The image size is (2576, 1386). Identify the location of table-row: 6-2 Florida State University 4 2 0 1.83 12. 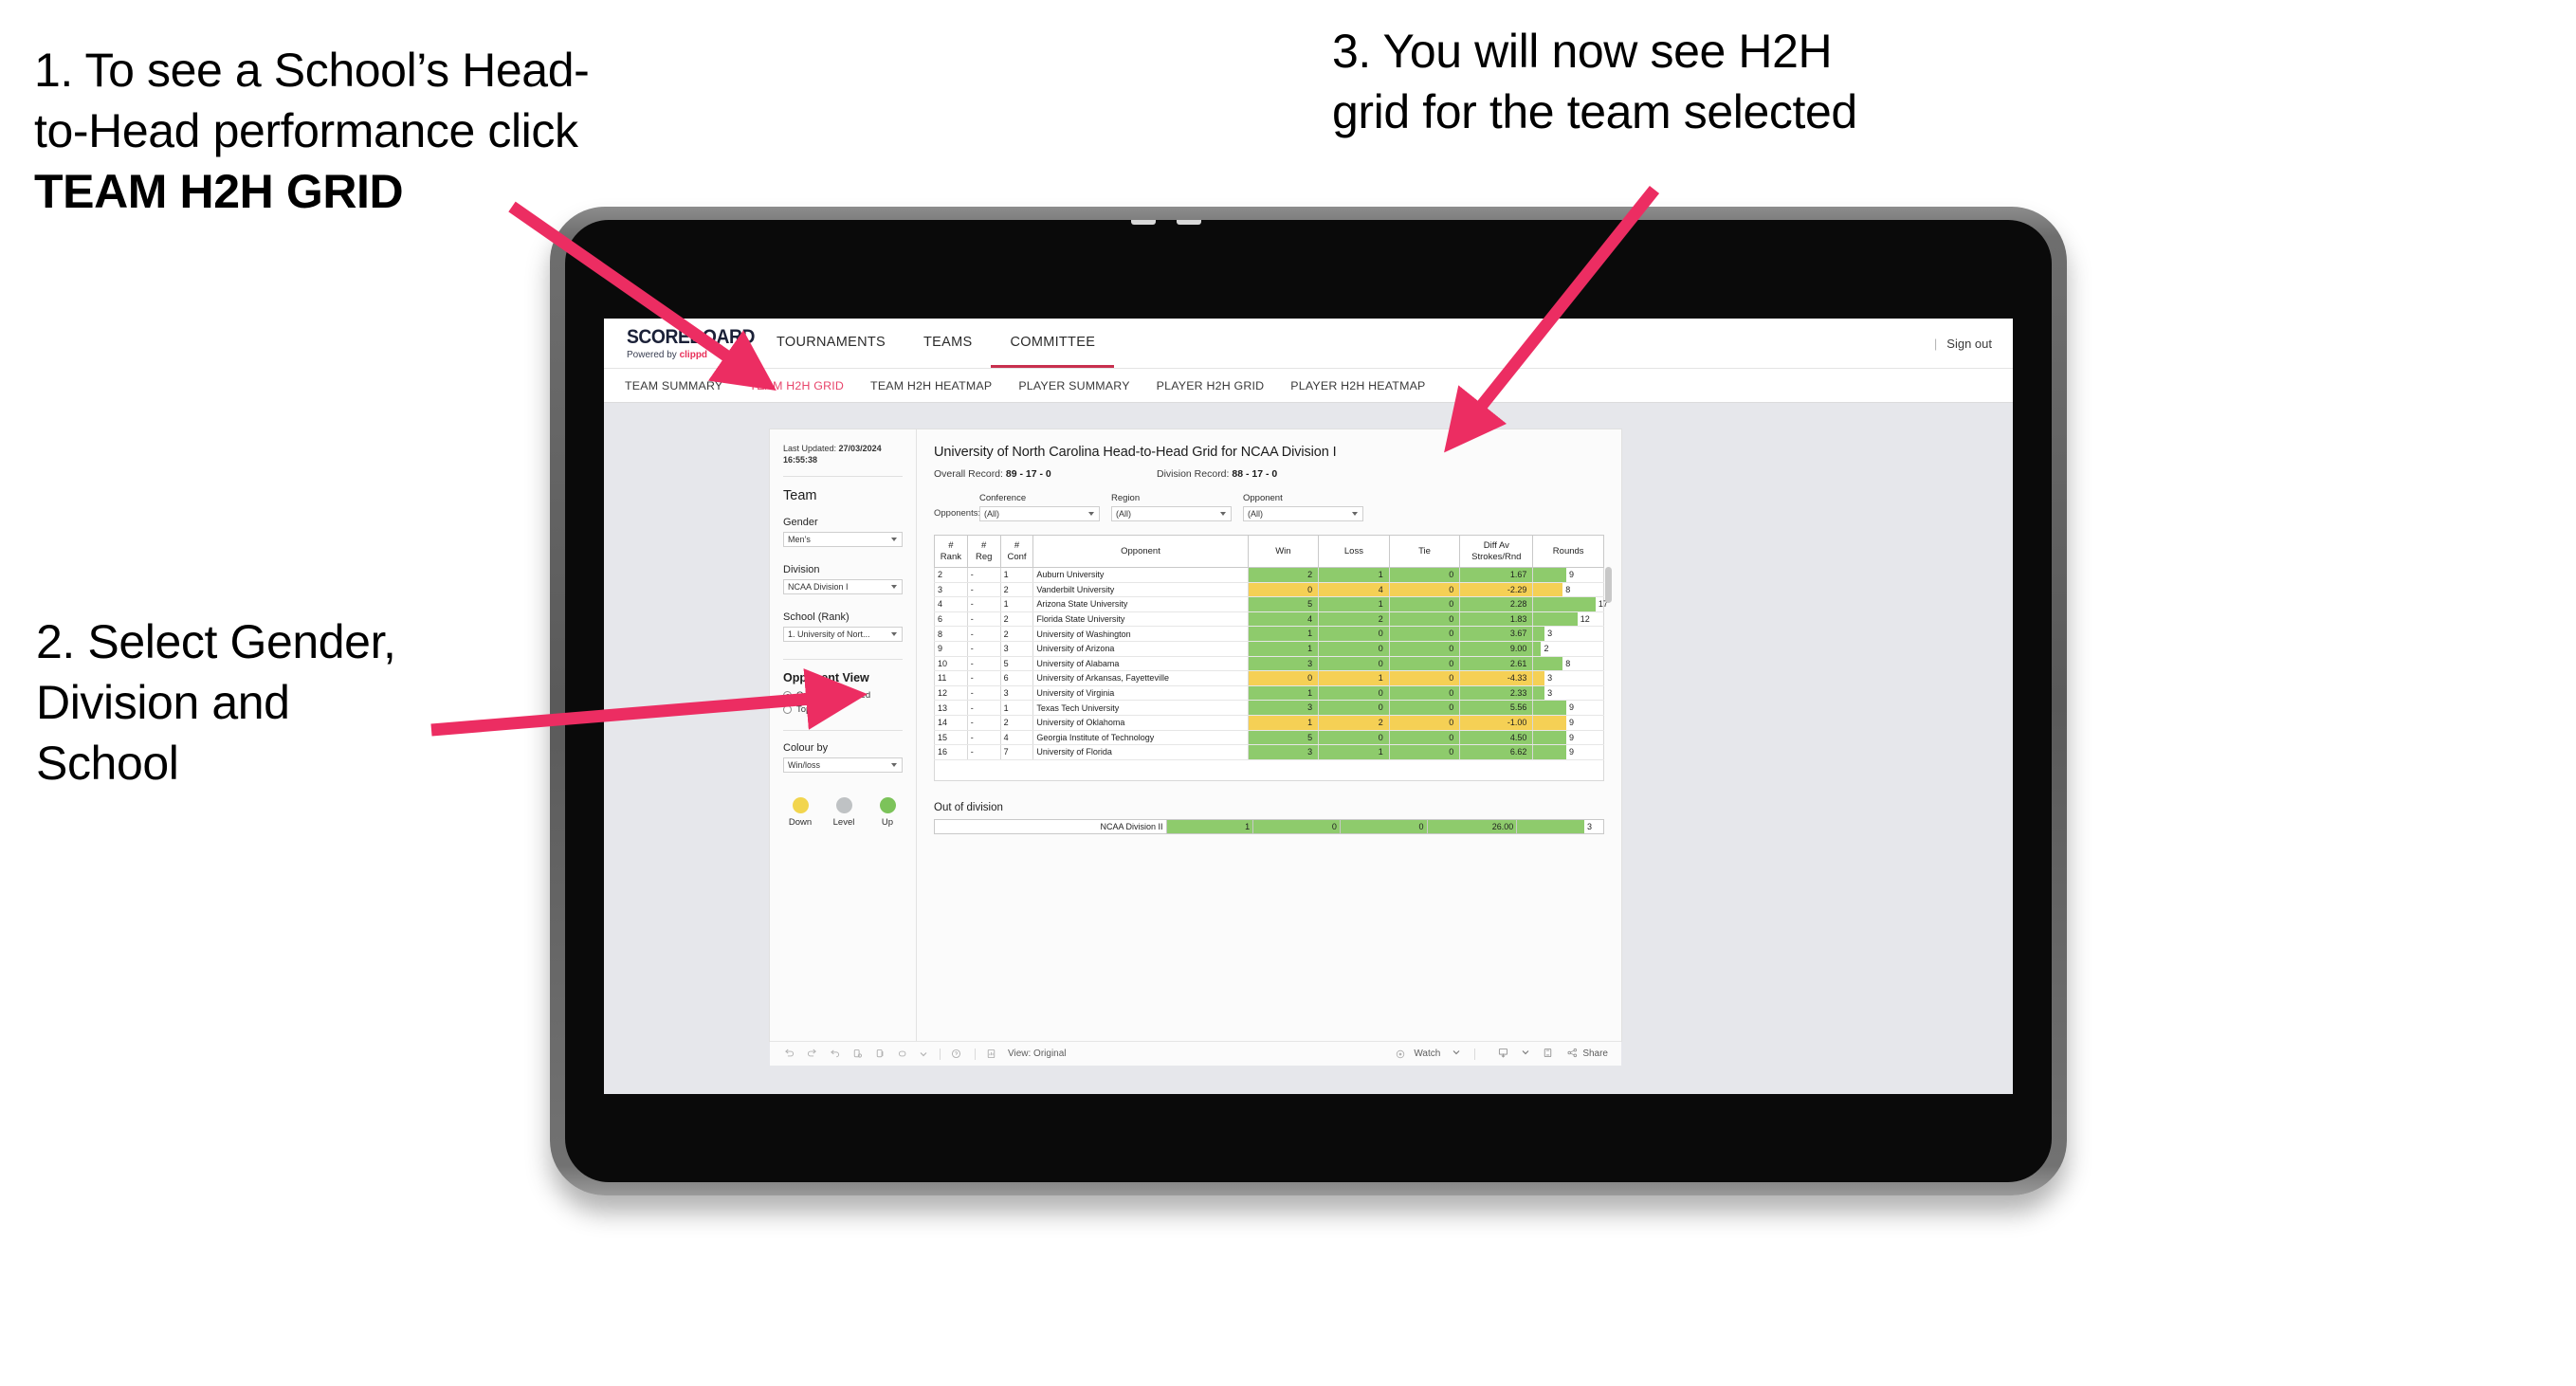
(1269, 619).